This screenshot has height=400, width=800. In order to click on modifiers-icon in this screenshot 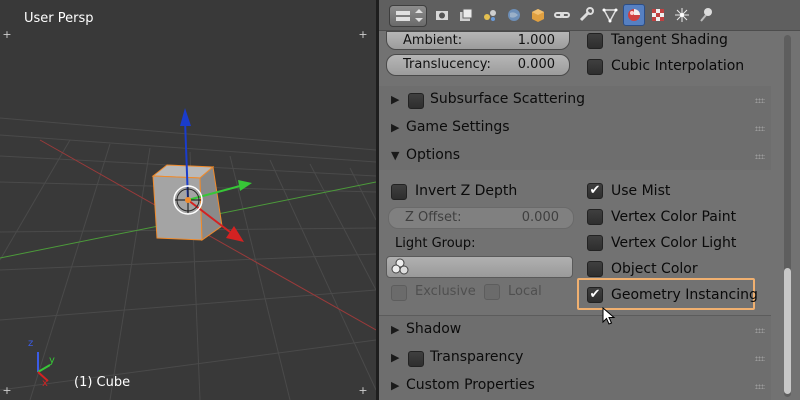, I will do `click(586, 15)`.